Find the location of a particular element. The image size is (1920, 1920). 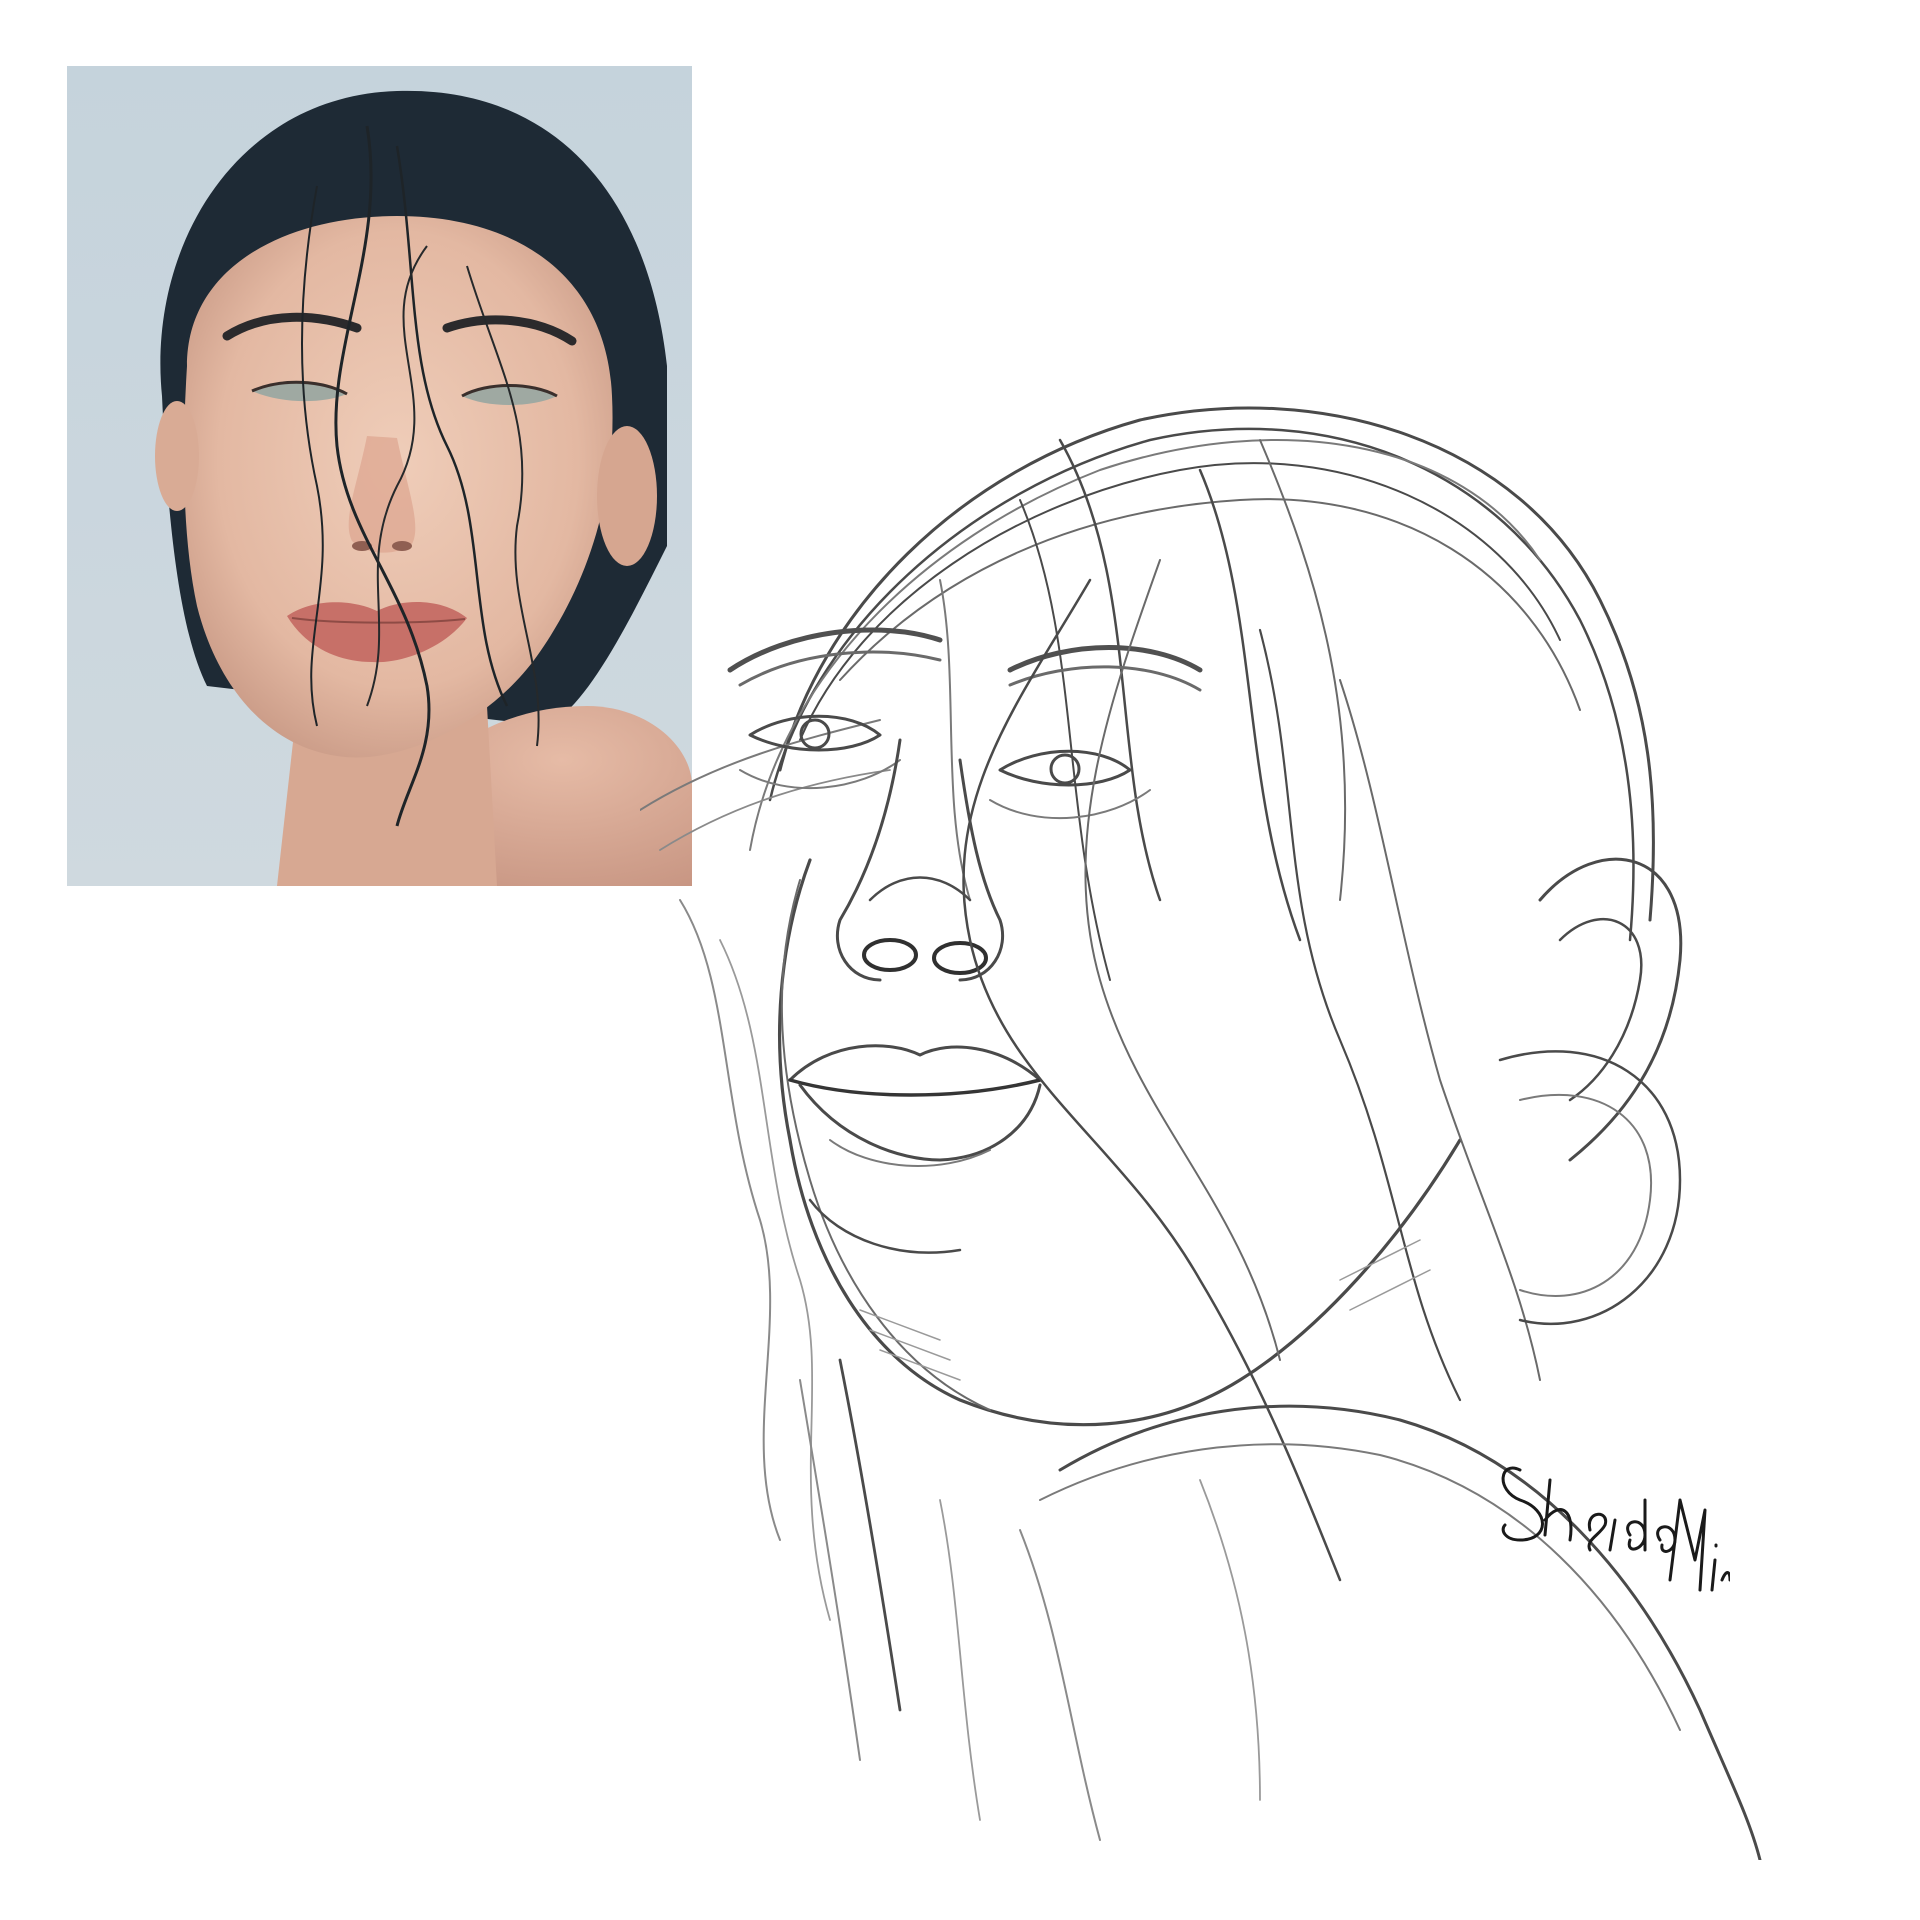

reference-photo is located at coordinates (379, 476).